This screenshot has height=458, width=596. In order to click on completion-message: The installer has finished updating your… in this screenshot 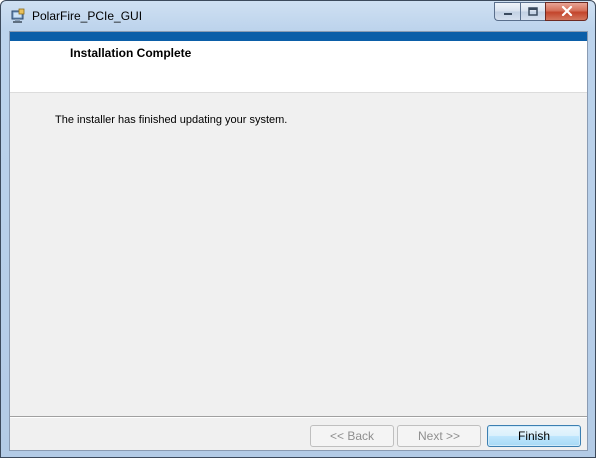, I will do `click(171, 120)`.